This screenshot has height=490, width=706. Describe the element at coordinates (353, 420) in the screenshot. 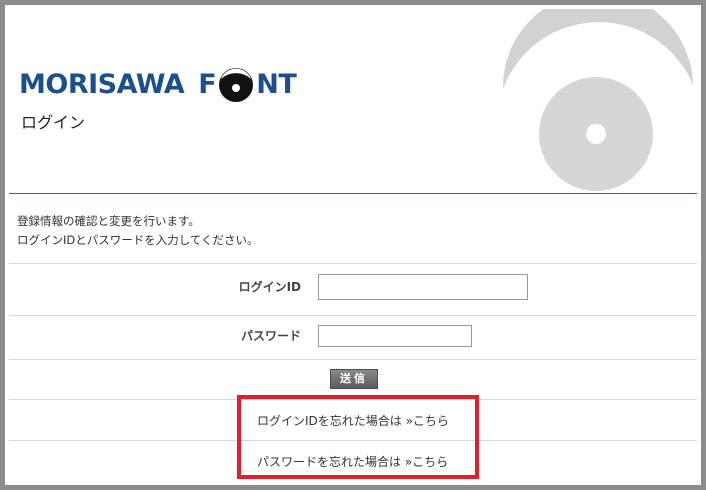

I see `forgot-login-id-link: ログインIDを忘れた場合は »こちら` at that location.